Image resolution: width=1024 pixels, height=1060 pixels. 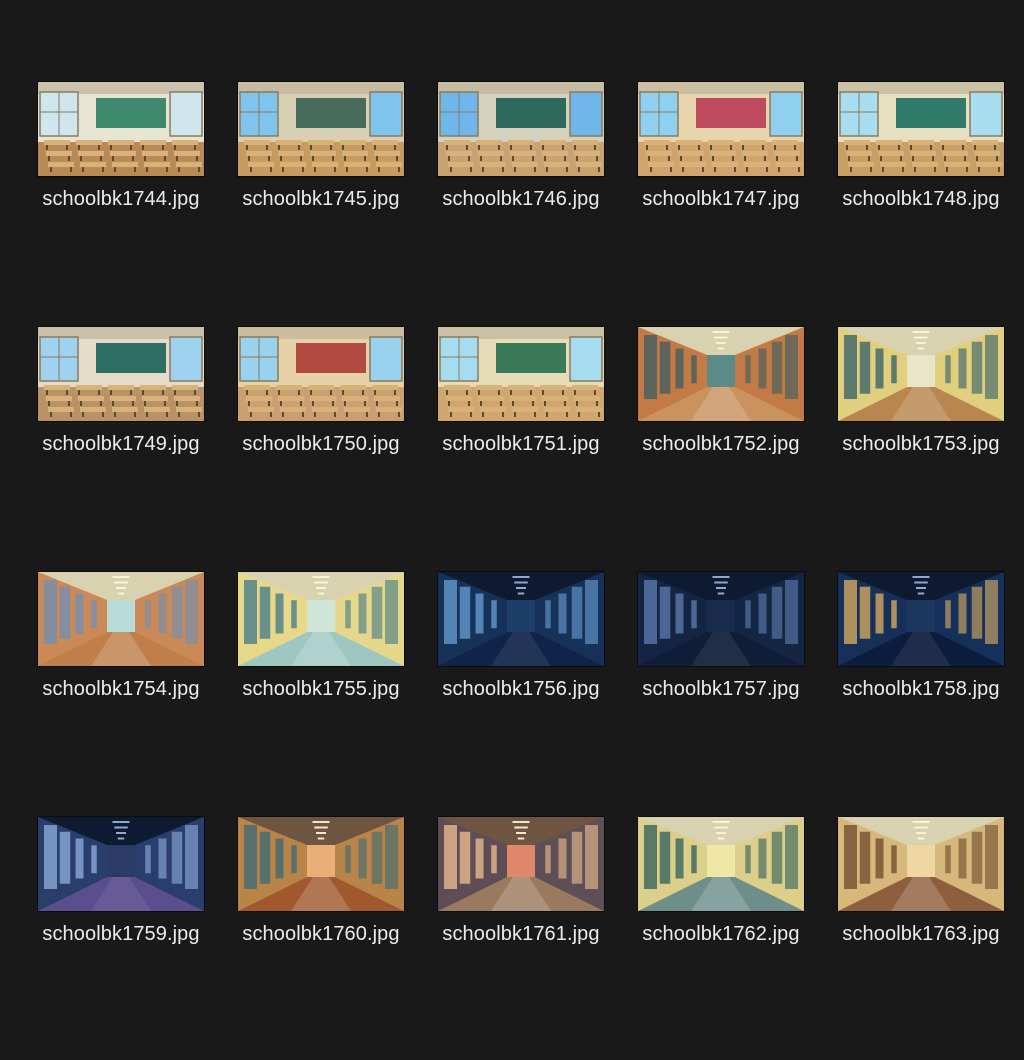 What do you see at coordinates (721, 199) in the screenshot?
I see `file-name-label: schoolbk1747.jpg` at bounding box center [721, 199].